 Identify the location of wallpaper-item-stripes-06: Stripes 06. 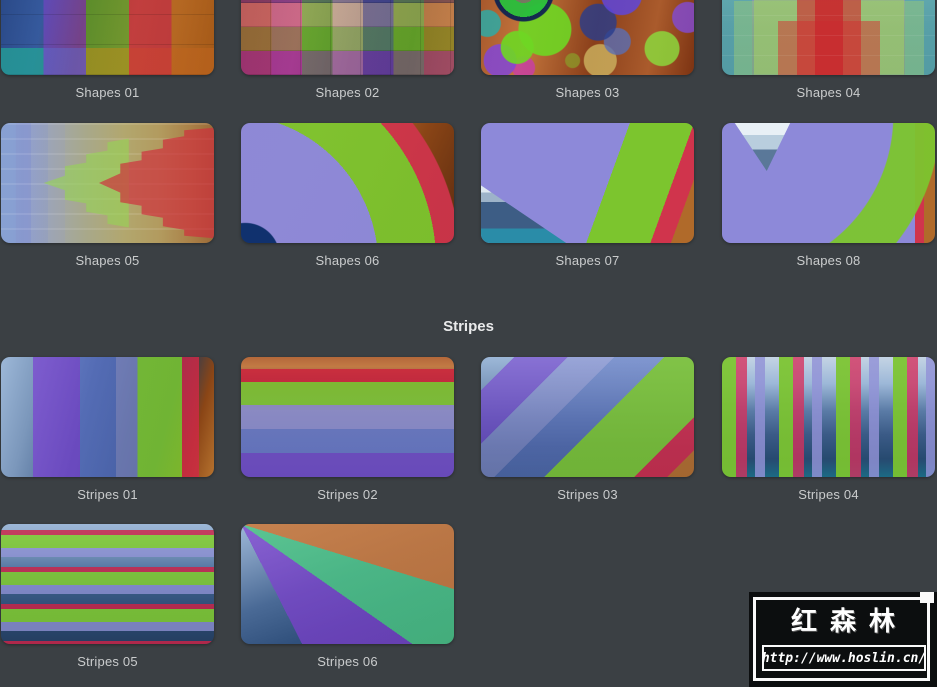
(347, 596).